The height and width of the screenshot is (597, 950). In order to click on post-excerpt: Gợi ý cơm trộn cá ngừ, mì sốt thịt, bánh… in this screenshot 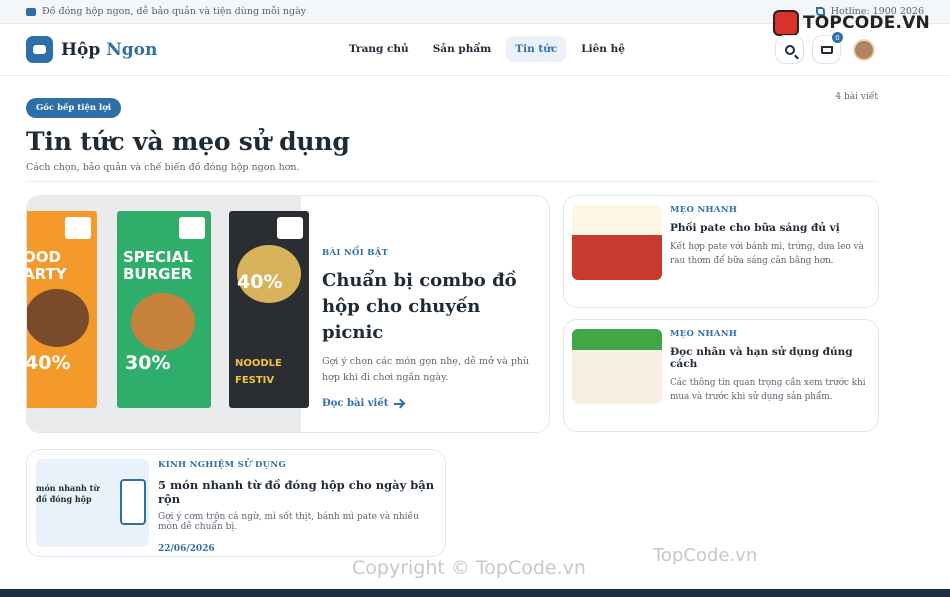, I will do `click(288, 522)`.